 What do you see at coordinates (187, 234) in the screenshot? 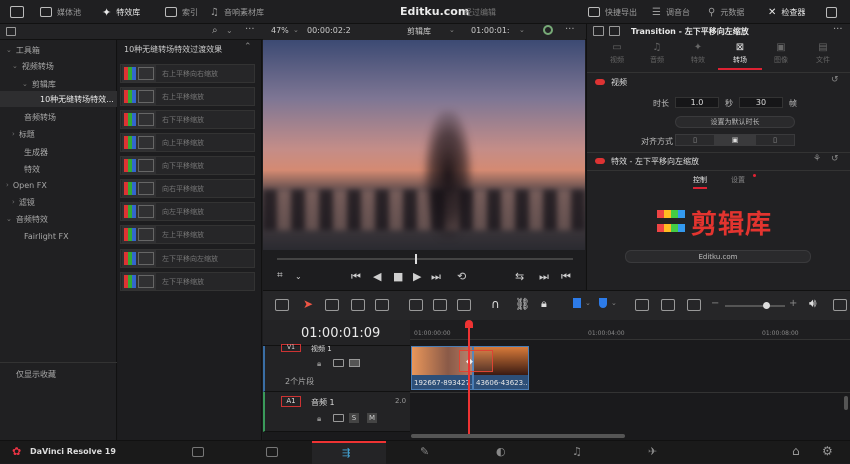
I see `effect-item: 左上平移缩放` at bounding box center [187, 234].